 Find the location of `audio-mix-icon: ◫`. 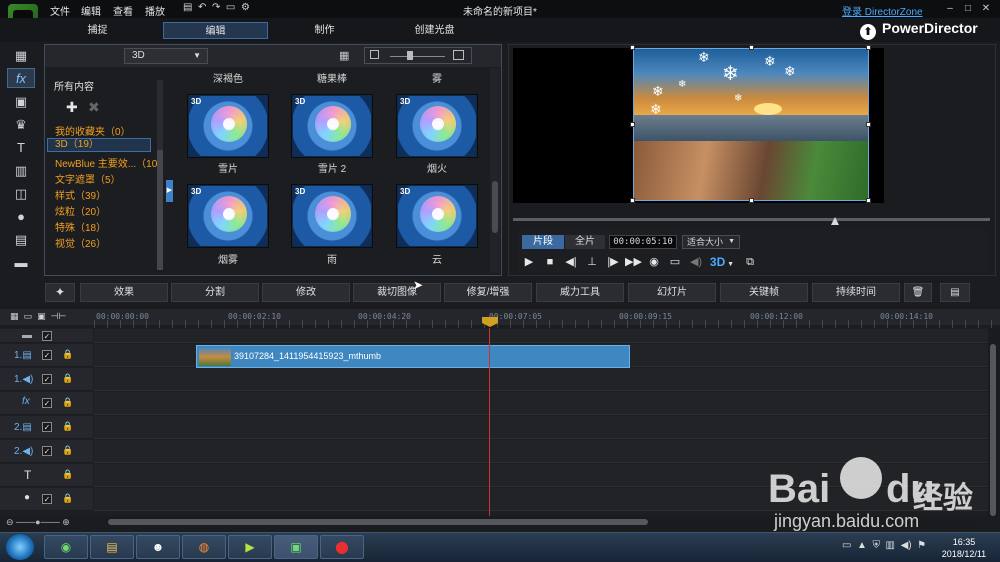

audio-mix-icon: ◫ is located at coordinates (21, 194).